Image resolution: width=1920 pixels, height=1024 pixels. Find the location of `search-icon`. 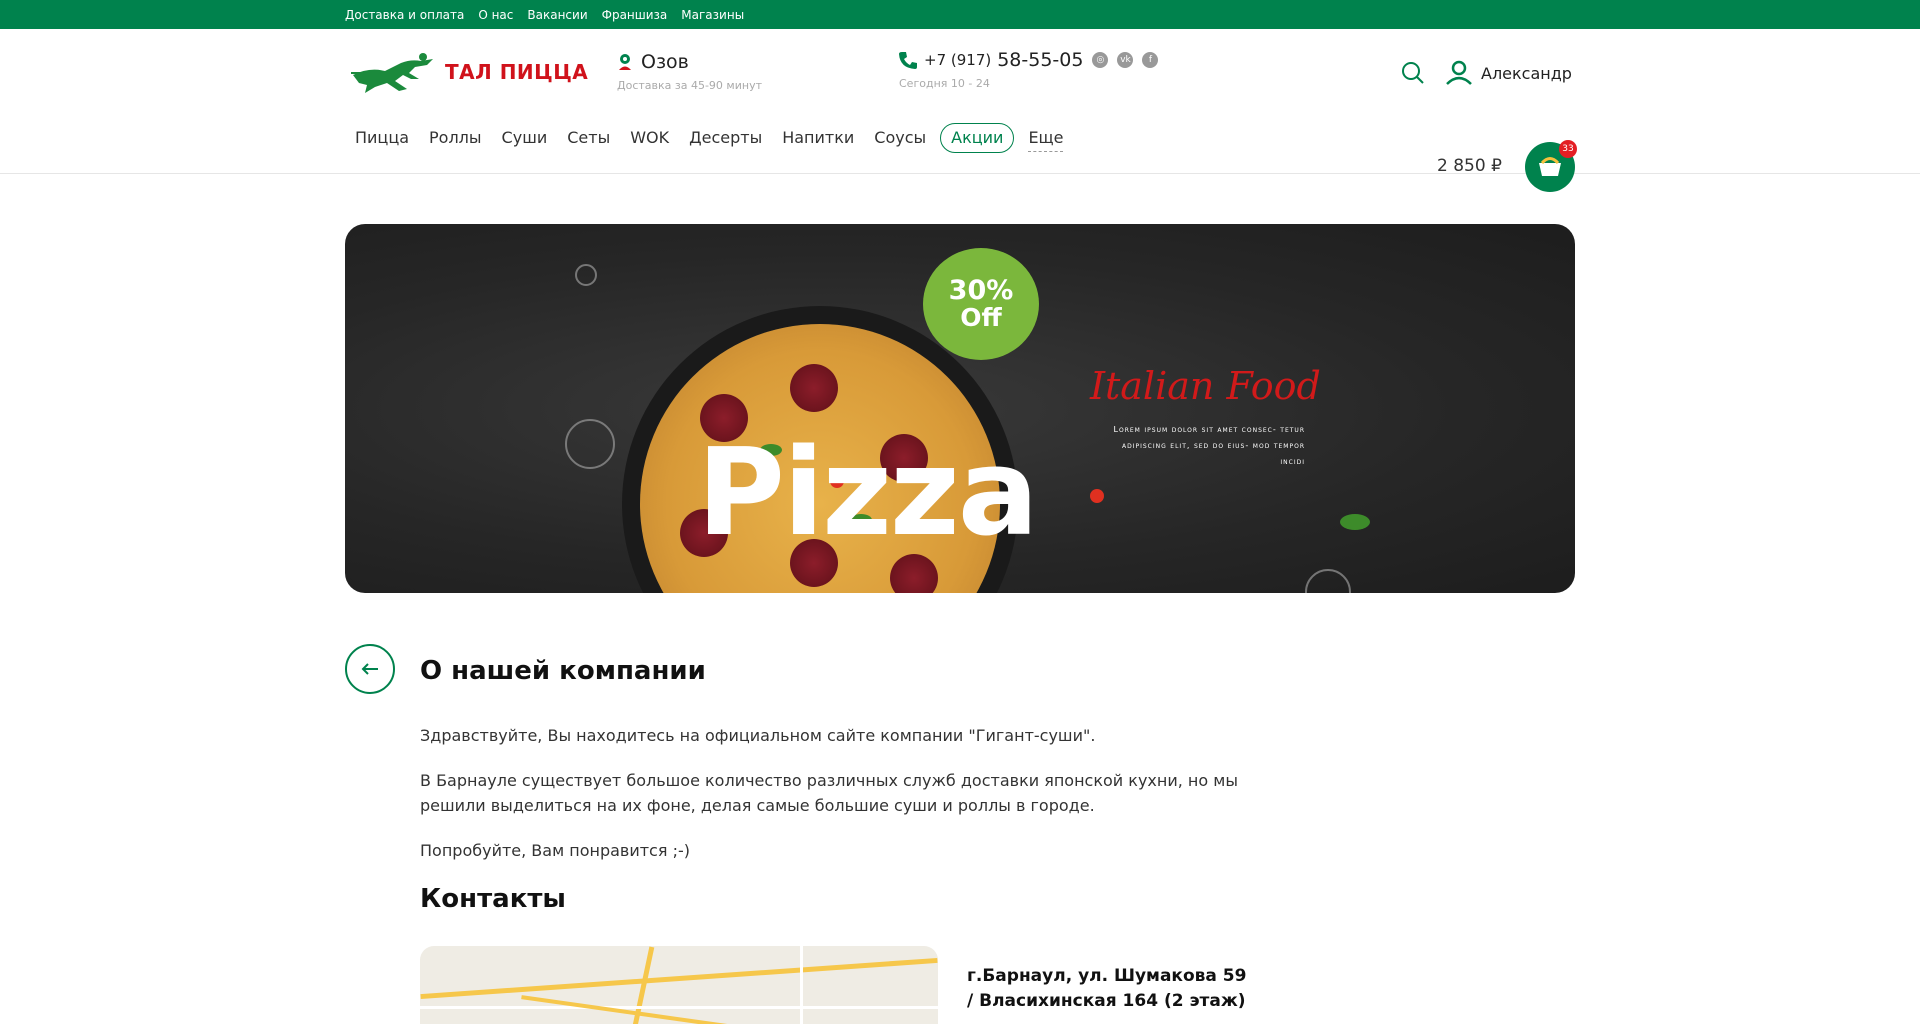

search-icon is located at coordinates (1413, 73).